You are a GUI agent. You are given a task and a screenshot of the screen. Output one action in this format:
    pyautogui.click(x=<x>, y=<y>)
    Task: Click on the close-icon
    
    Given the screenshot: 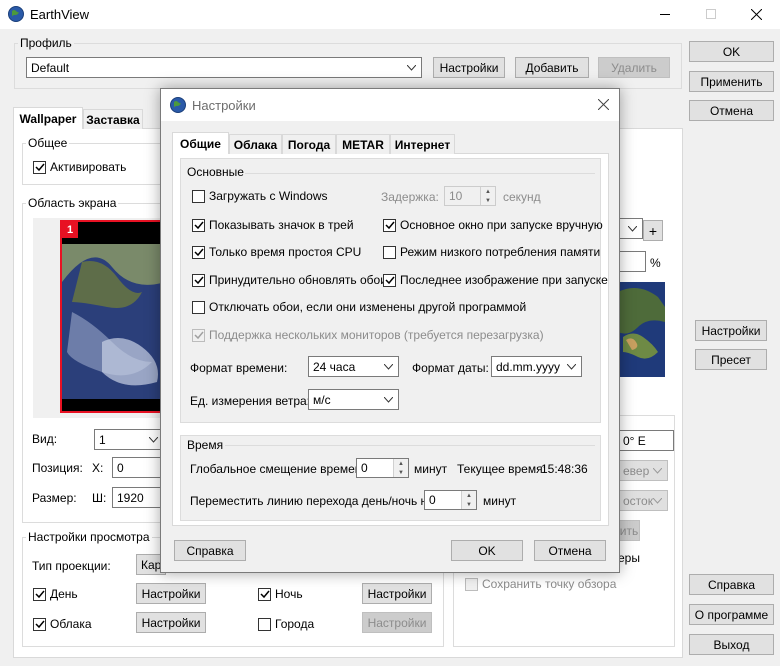 What is the action you would take?
    pyautogui.click(x=756, y=14)
    